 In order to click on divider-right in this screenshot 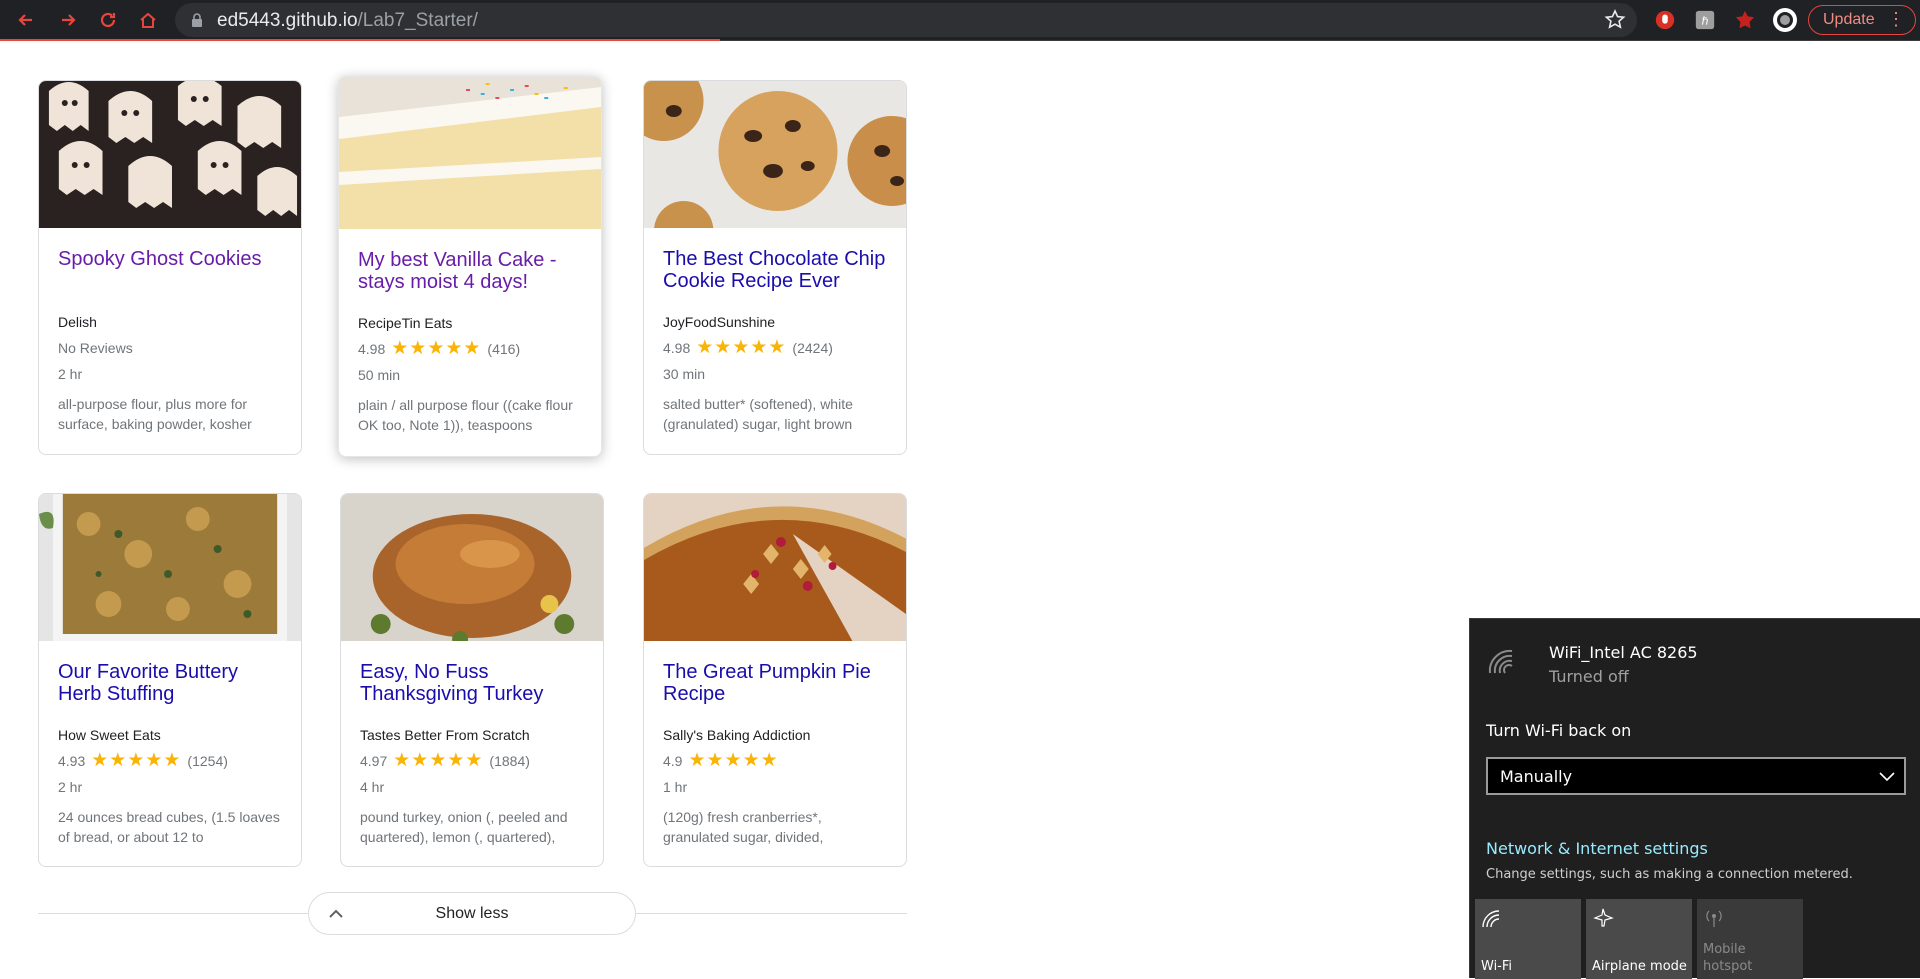, I will do `click(771, 913)`.